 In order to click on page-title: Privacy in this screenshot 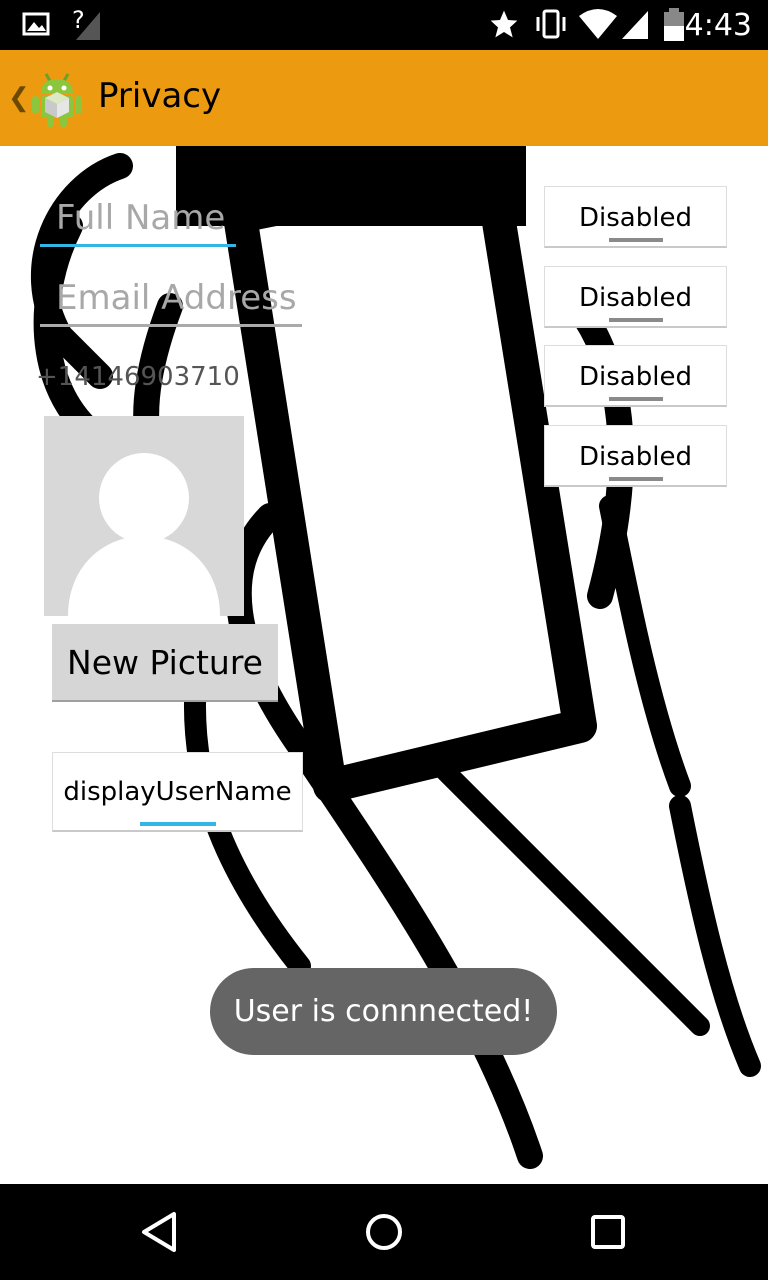, I will do `click(160, 96)`.